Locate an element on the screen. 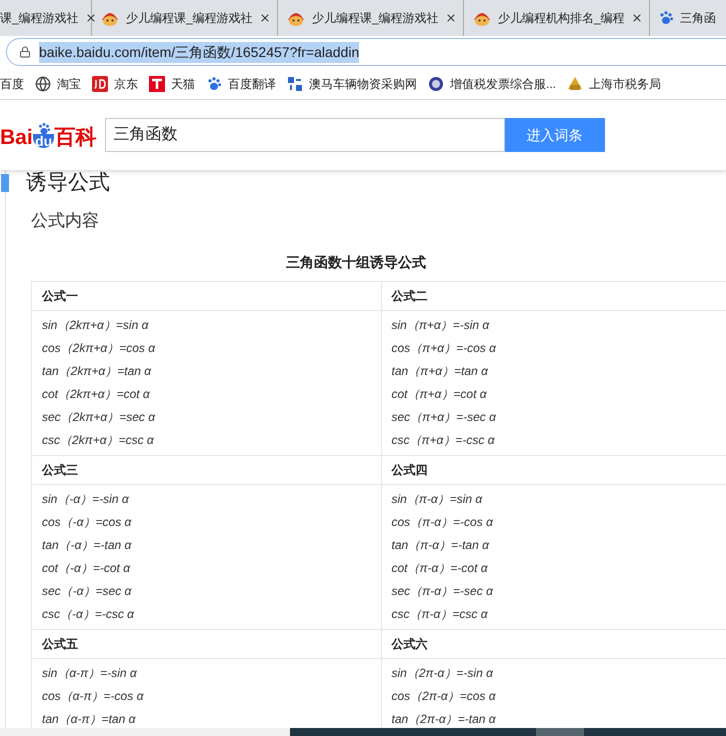  bookmark: 天猫 is located at coordinates (183, 83).